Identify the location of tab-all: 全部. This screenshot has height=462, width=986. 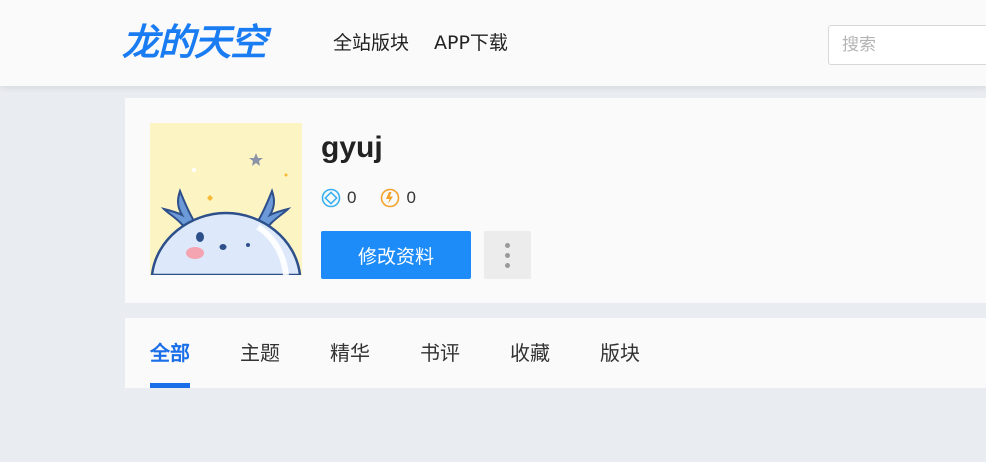
(170, 353).